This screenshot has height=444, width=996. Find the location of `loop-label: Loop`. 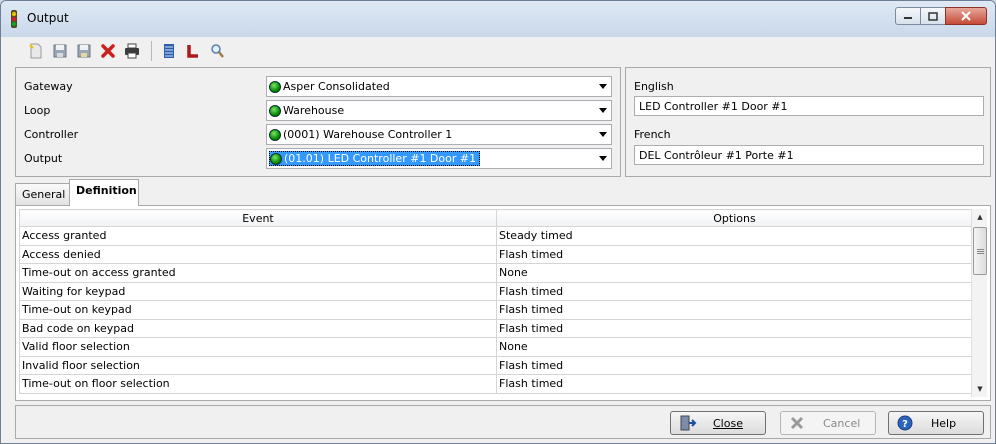

loop-label: Loop is located at coordinates (37, 110).